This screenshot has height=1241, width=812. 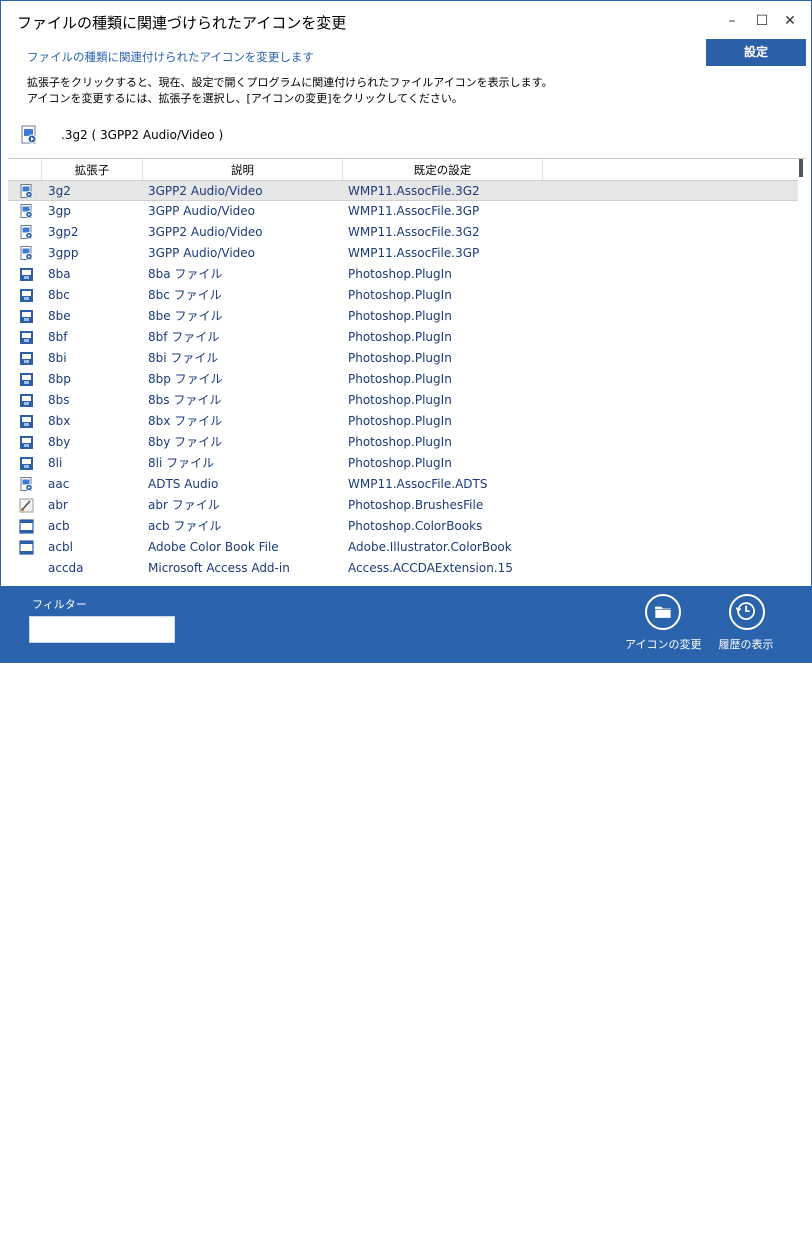 I want to click on table-row: 3gp2 3GPP2 Audio/Video WMP11.AssocFile.3G2, so click(x=403, y=232).